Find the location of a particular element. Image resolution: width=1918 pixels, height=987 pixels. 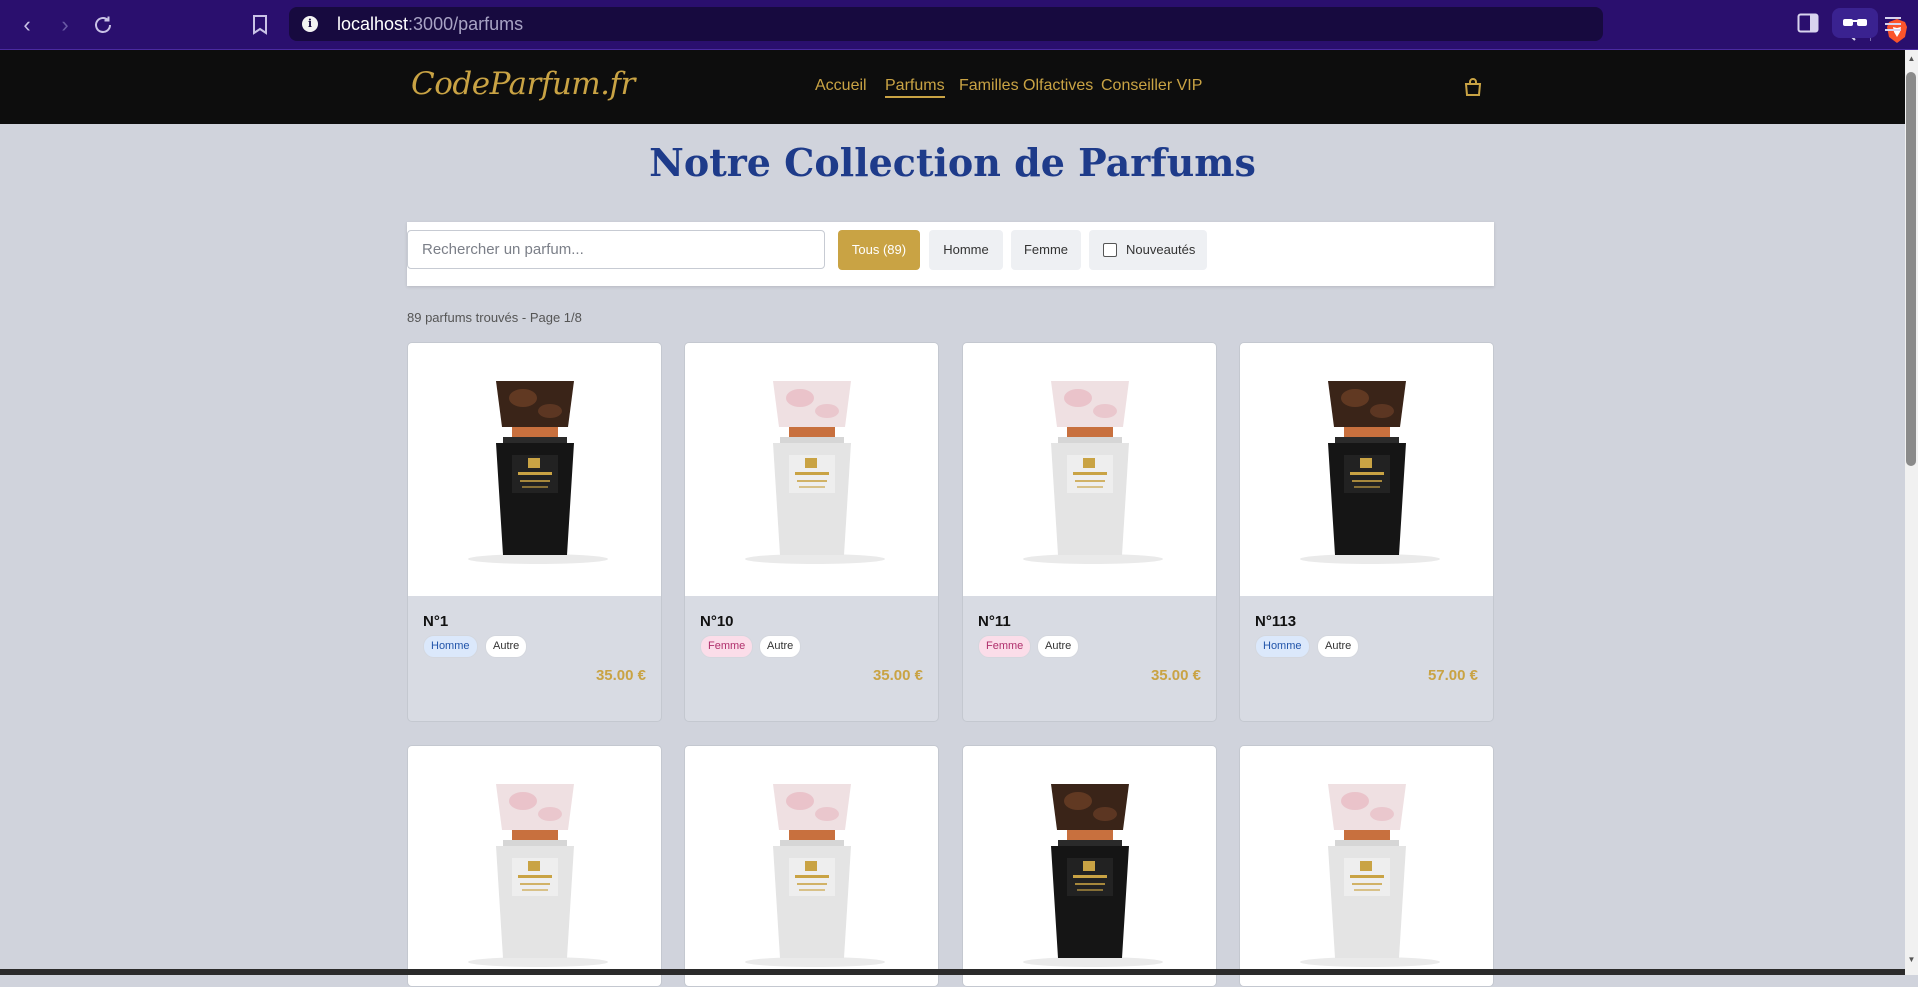

product-card: N°1 Homme Autre 35.00 € is located at coordinates (534, 532).